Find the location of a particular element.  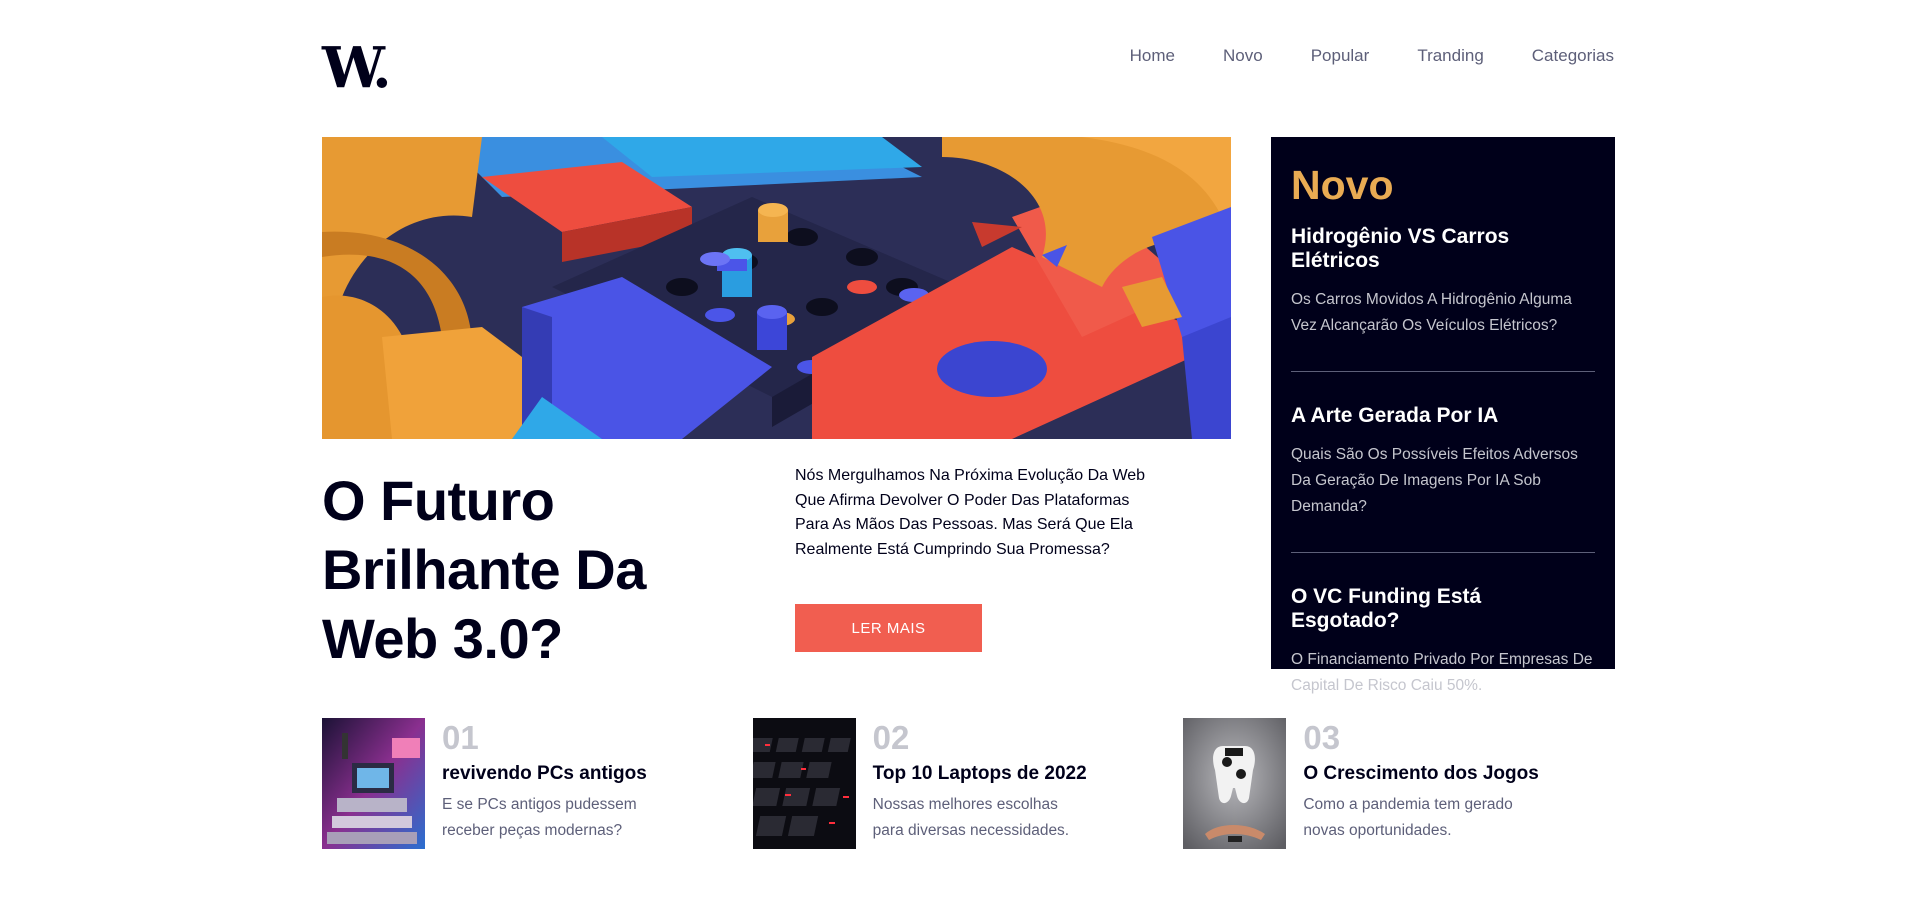

card-number: 03 is located at coordinates (1322, 737).